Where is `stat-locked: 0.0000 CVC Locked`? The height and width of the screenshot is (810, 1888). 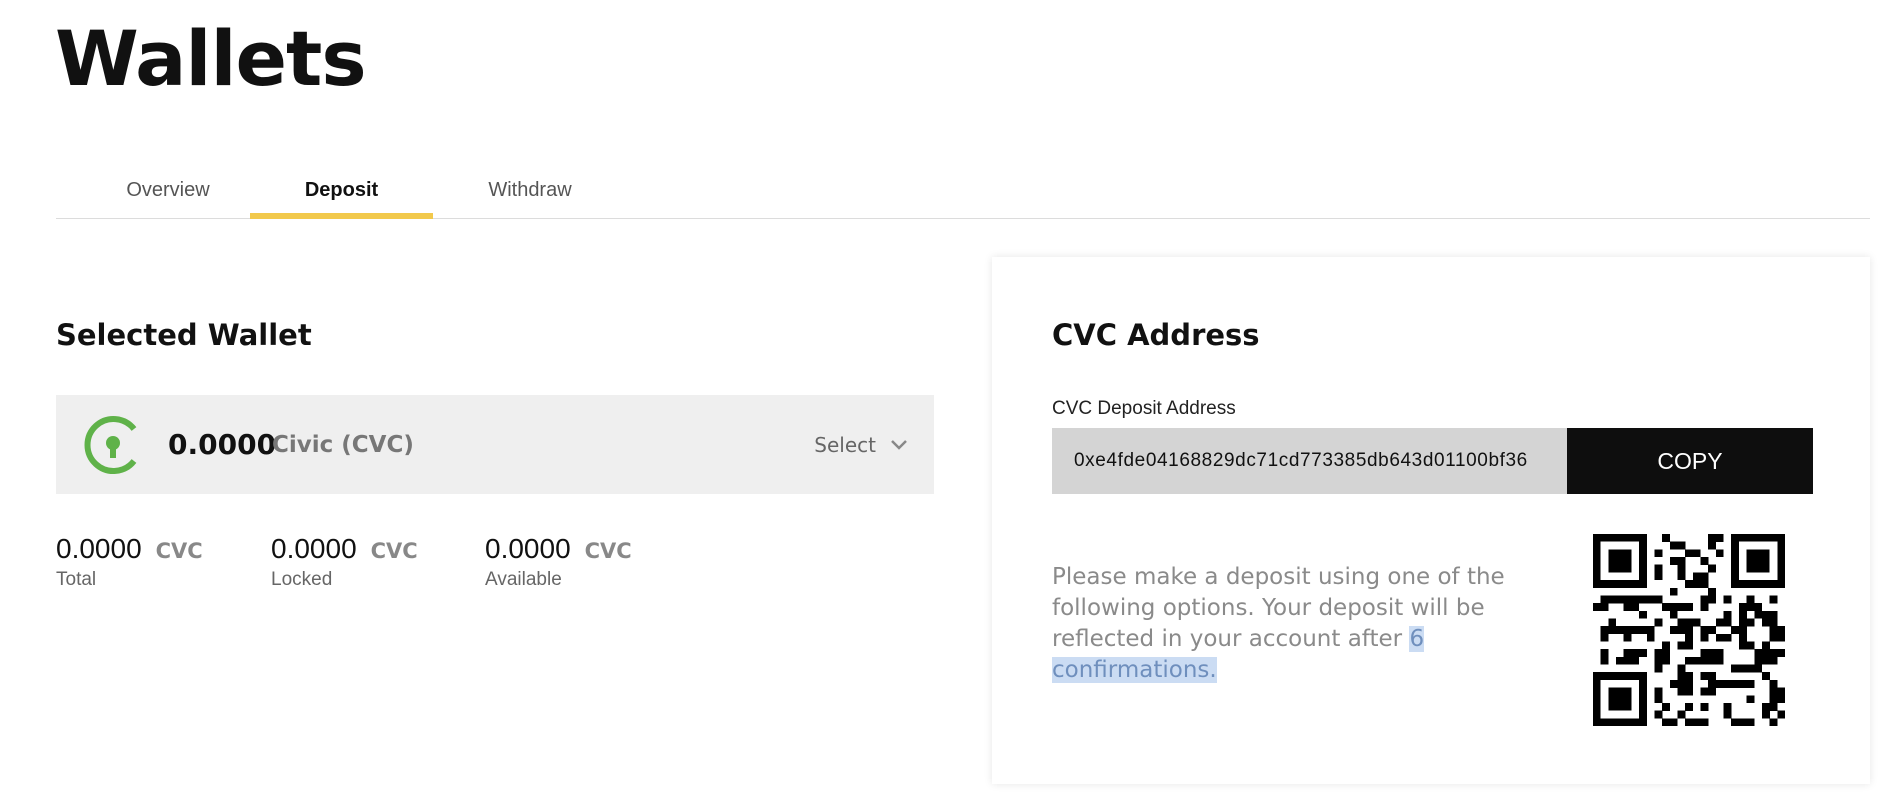
stat-locked: 0.0000 CVC Locked is located at coordinates (344, 562).